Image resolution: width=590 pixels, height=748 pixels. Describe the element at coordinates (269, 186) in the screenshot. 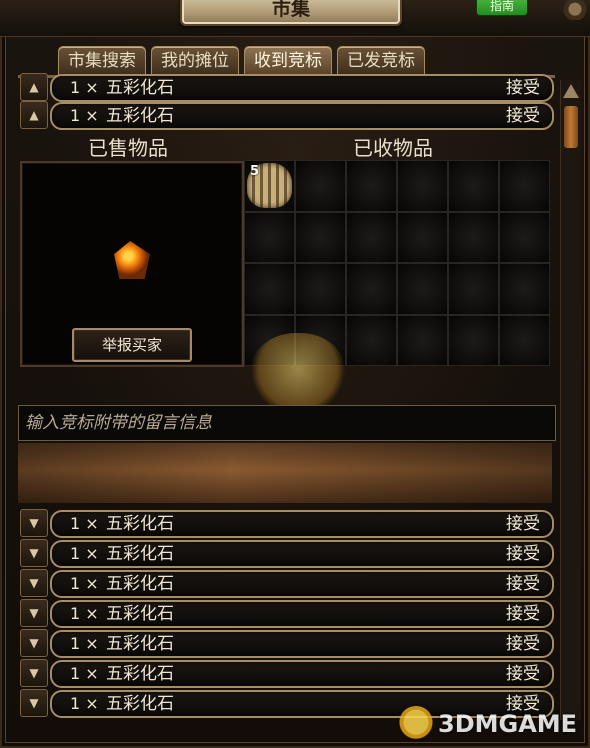

I see `grid-slot: 5` at that location.